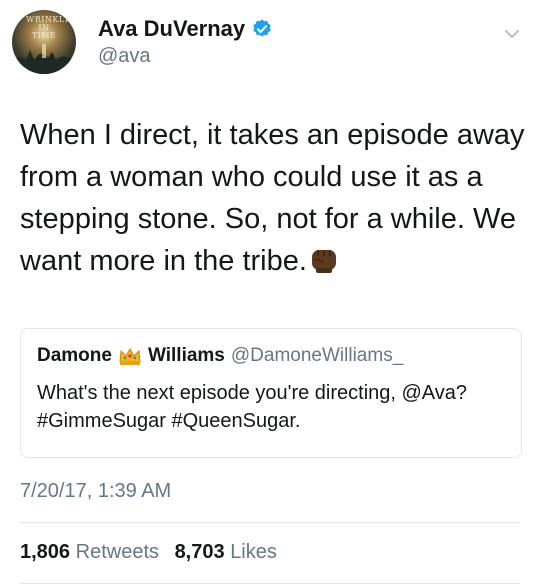 The width and height of the screenshot is (540, 586). I want to click on display-name: Ava DuVernay, so click(171, 29).